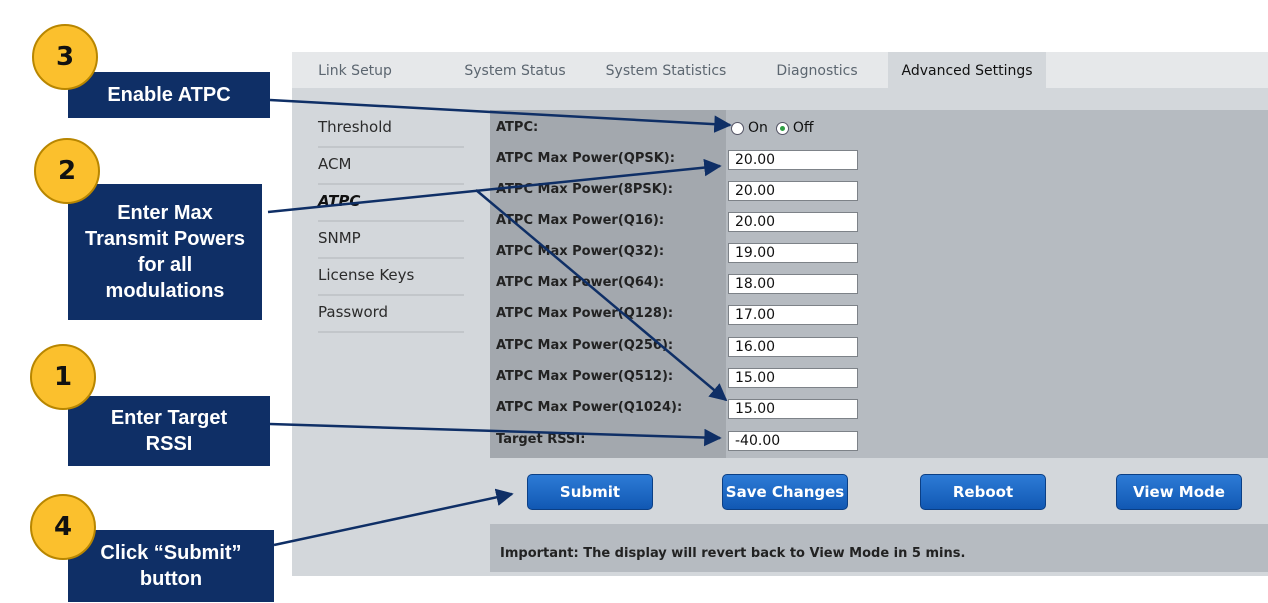  What do you see at coordinates (169, 95) in the screenshot?
I see `callout-enable-atpc: Enable ATPC` at bounding box center [169, 95].